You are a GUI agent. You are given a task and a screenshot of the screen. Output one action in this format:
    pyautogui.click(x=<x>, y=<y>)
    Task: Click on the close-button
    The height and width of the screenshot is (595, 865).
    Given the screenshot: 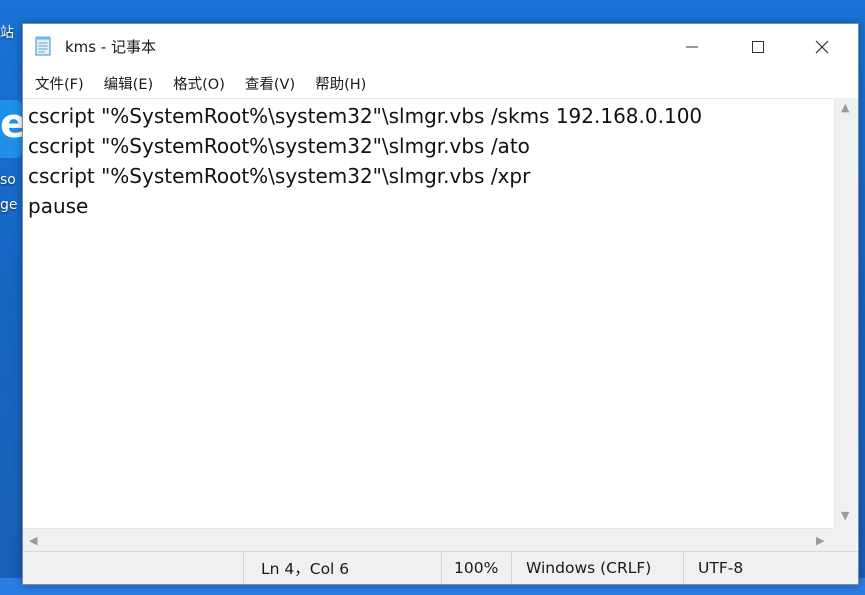 What is the action you would take?
    pyautogui.click(x=822, y=46)
    